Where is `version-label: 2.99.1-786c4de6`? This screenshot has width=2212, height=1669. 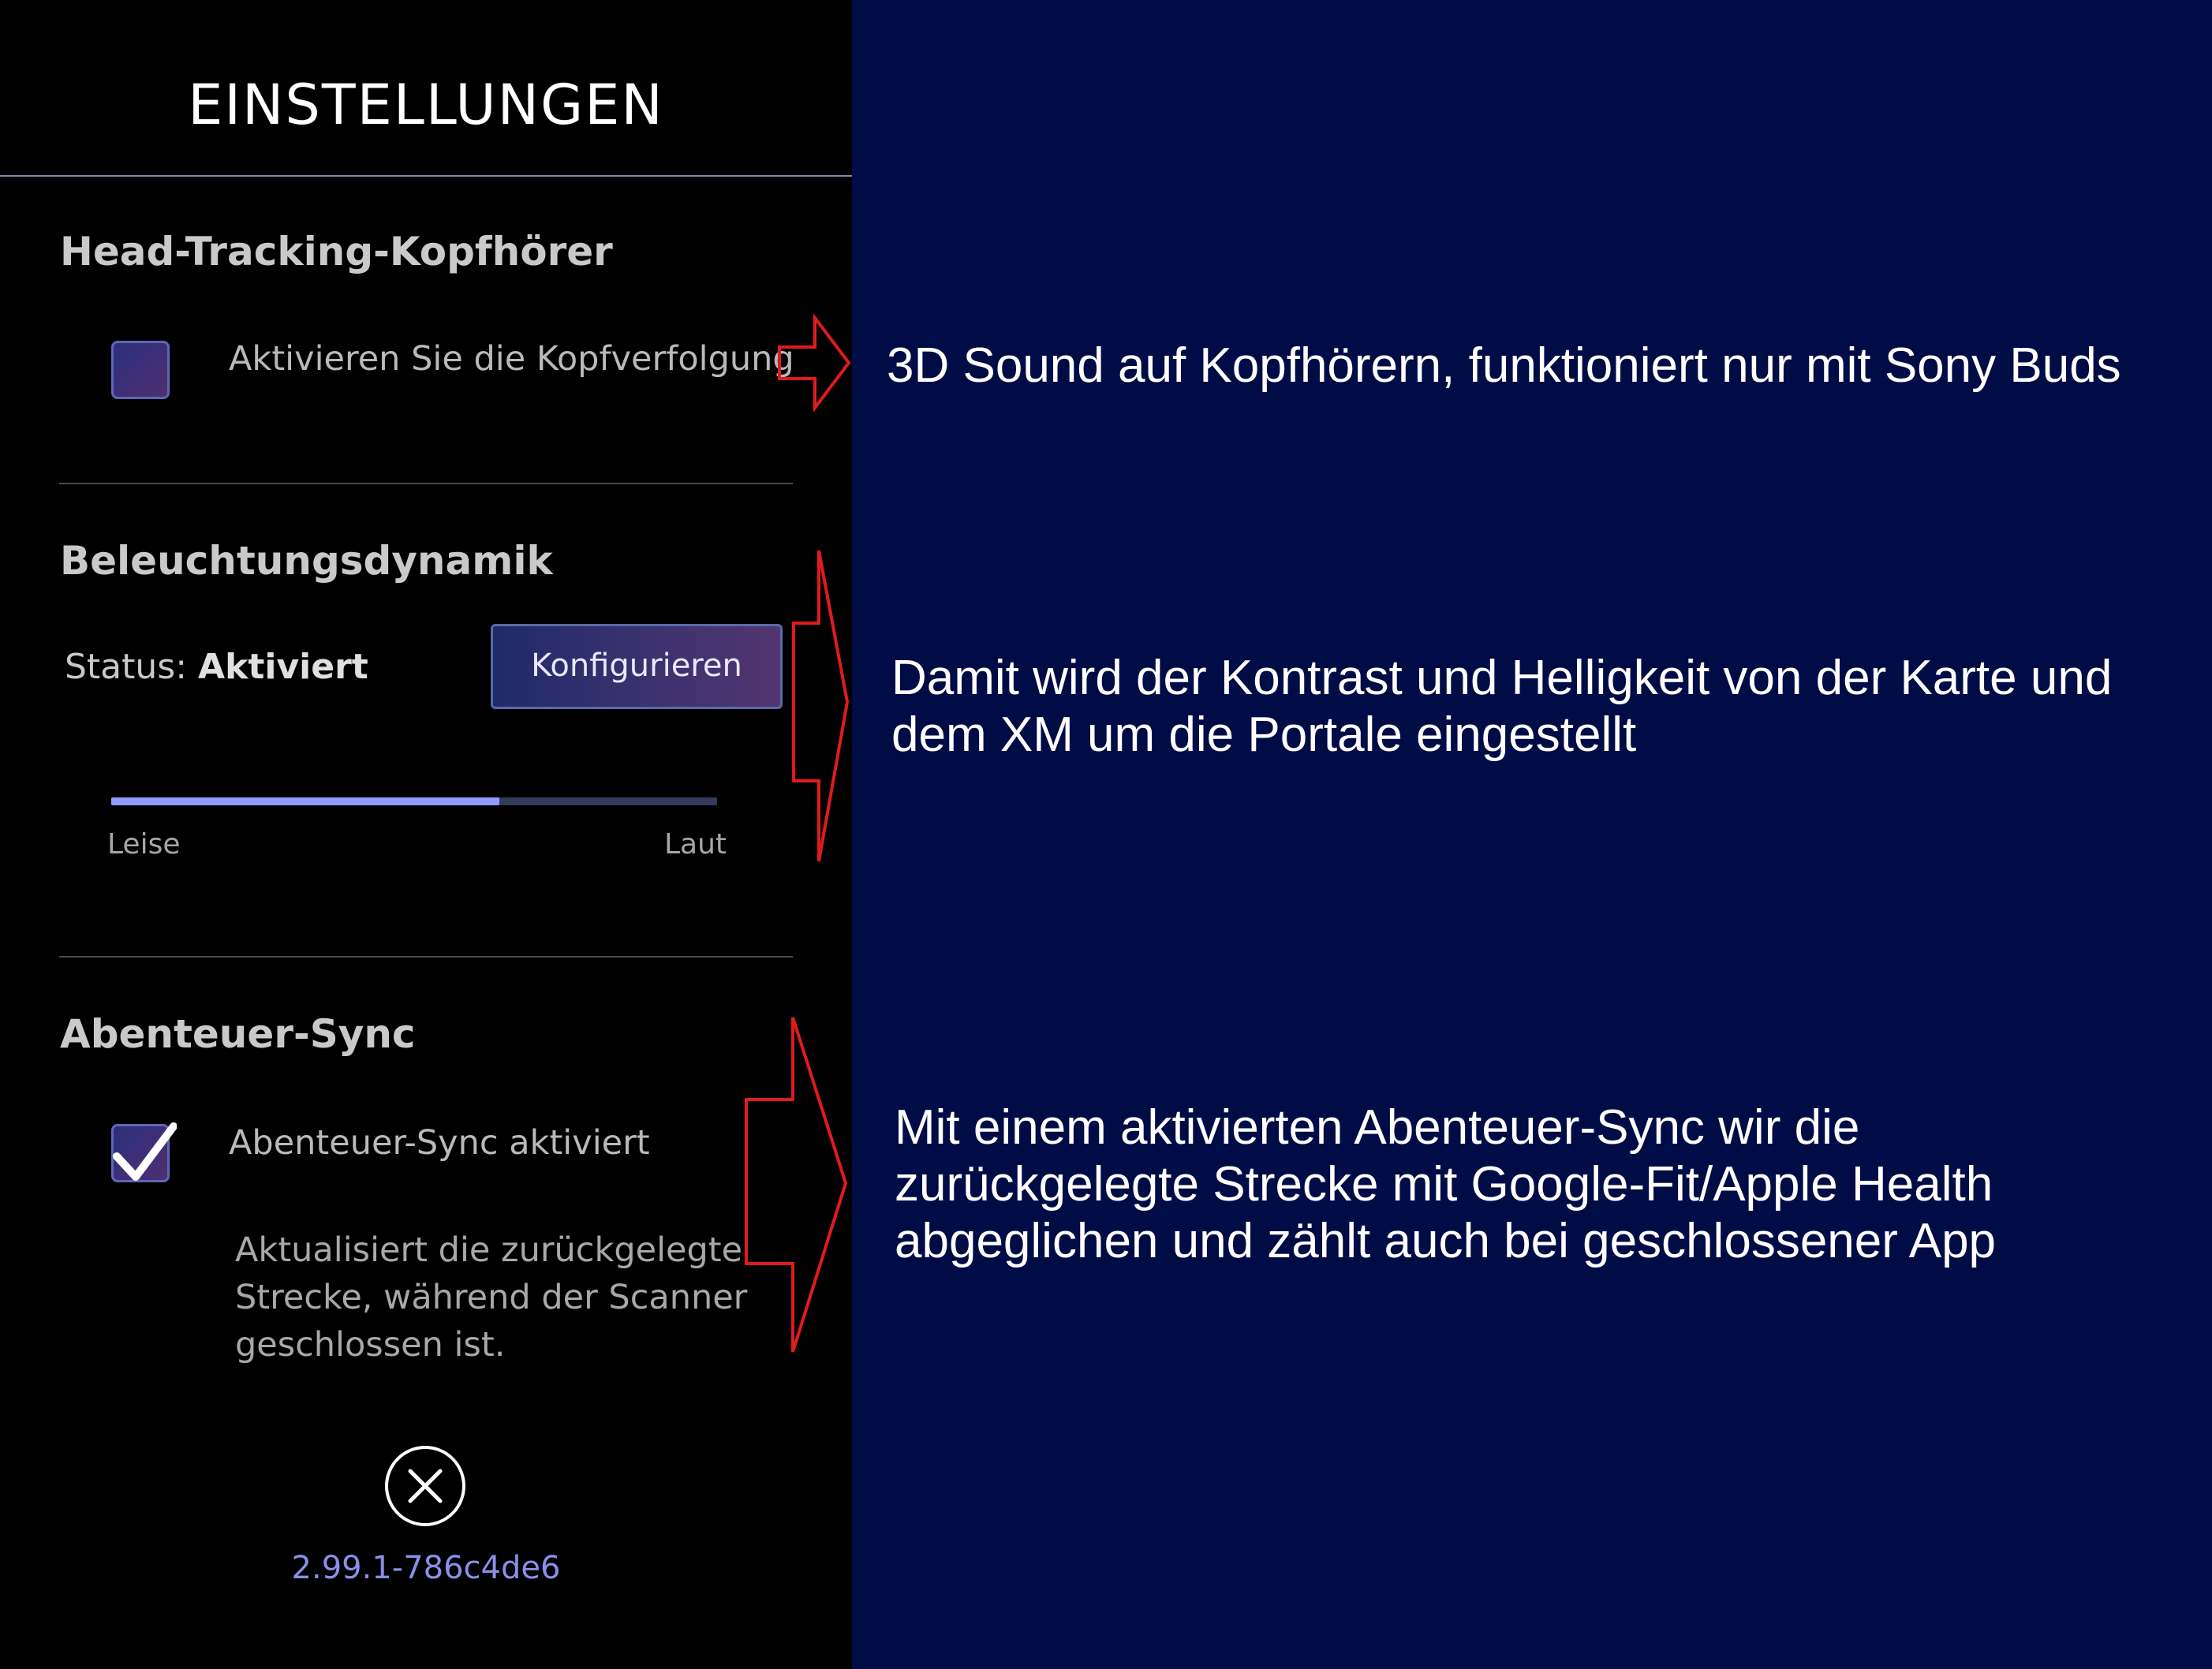
version-label: 2.99.1-786c4de6 is located at coordinates (426, 1568).